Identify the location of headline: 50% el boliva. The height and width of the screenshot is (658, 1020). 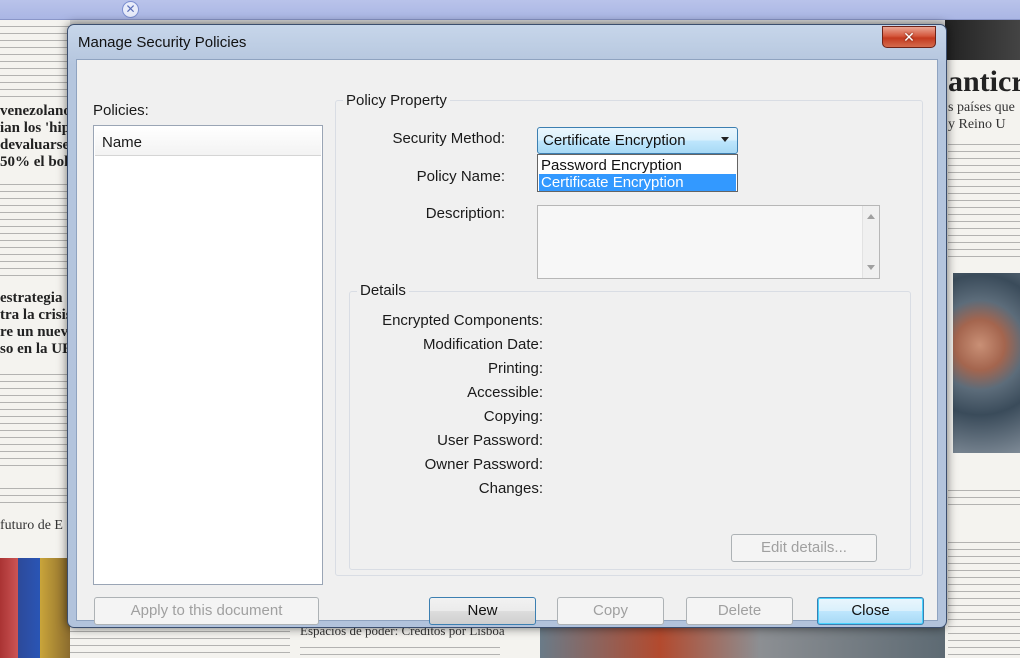
(35, 162).